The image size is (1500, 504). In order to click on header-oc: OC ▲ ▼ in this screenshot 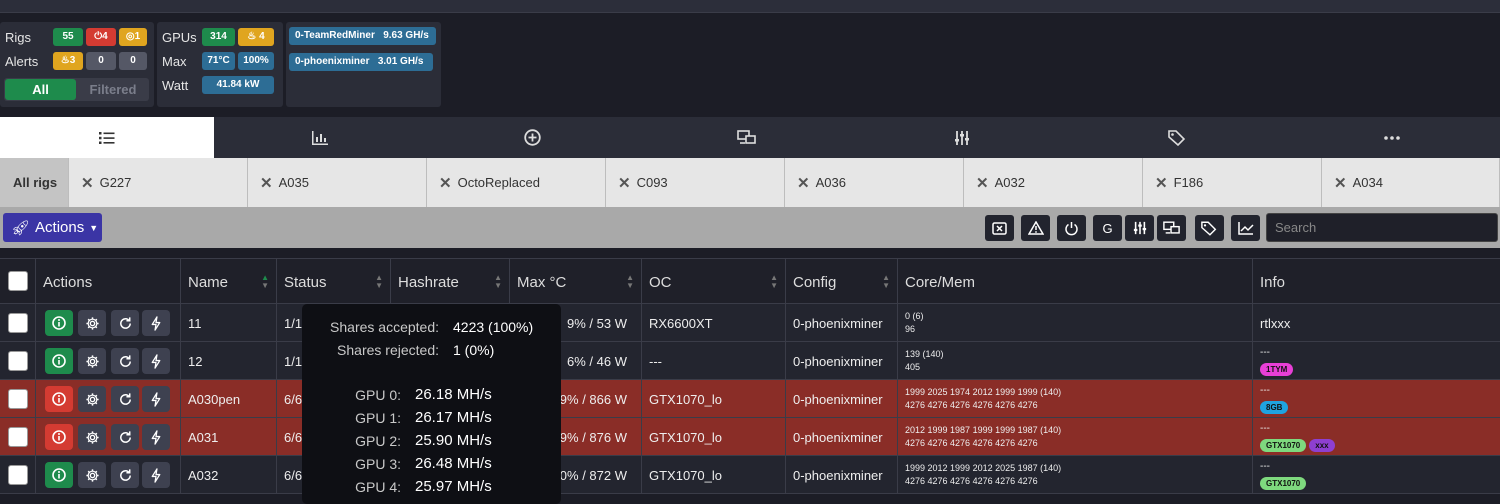, I will do `click(713, 282)`.